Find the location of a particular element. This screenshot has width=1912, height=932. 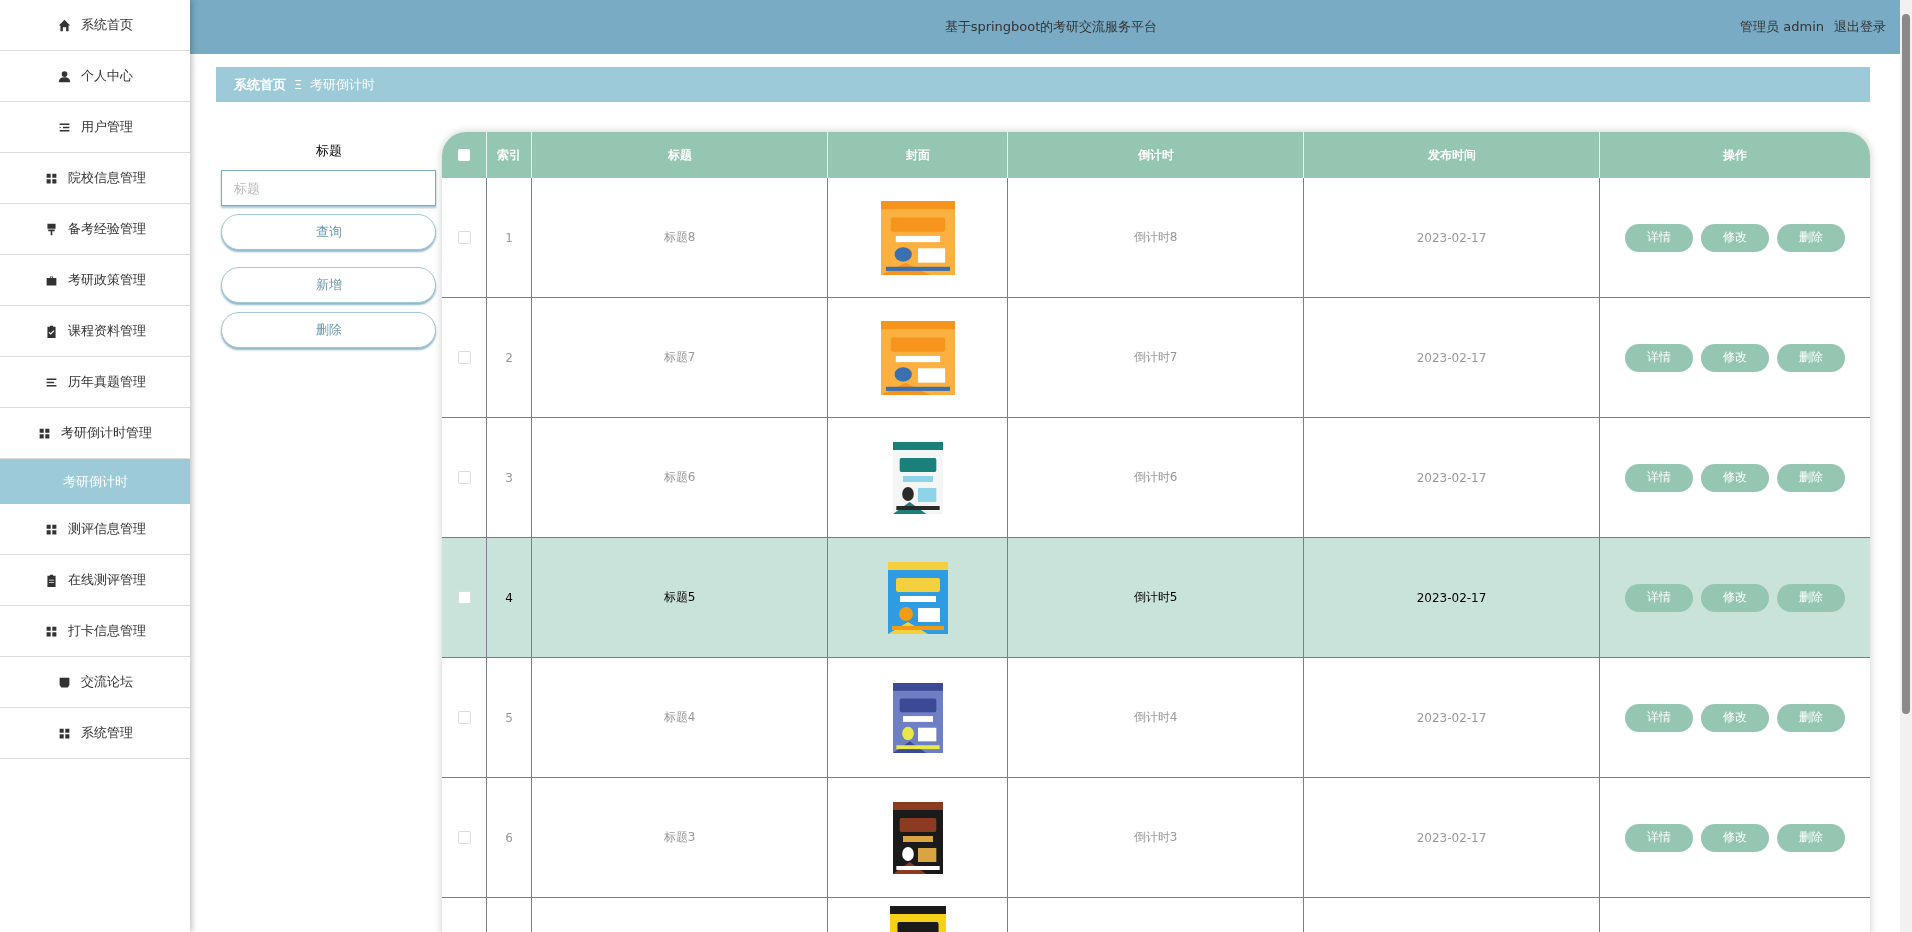

index-cell: 2 is located at coordinates (509, 357).